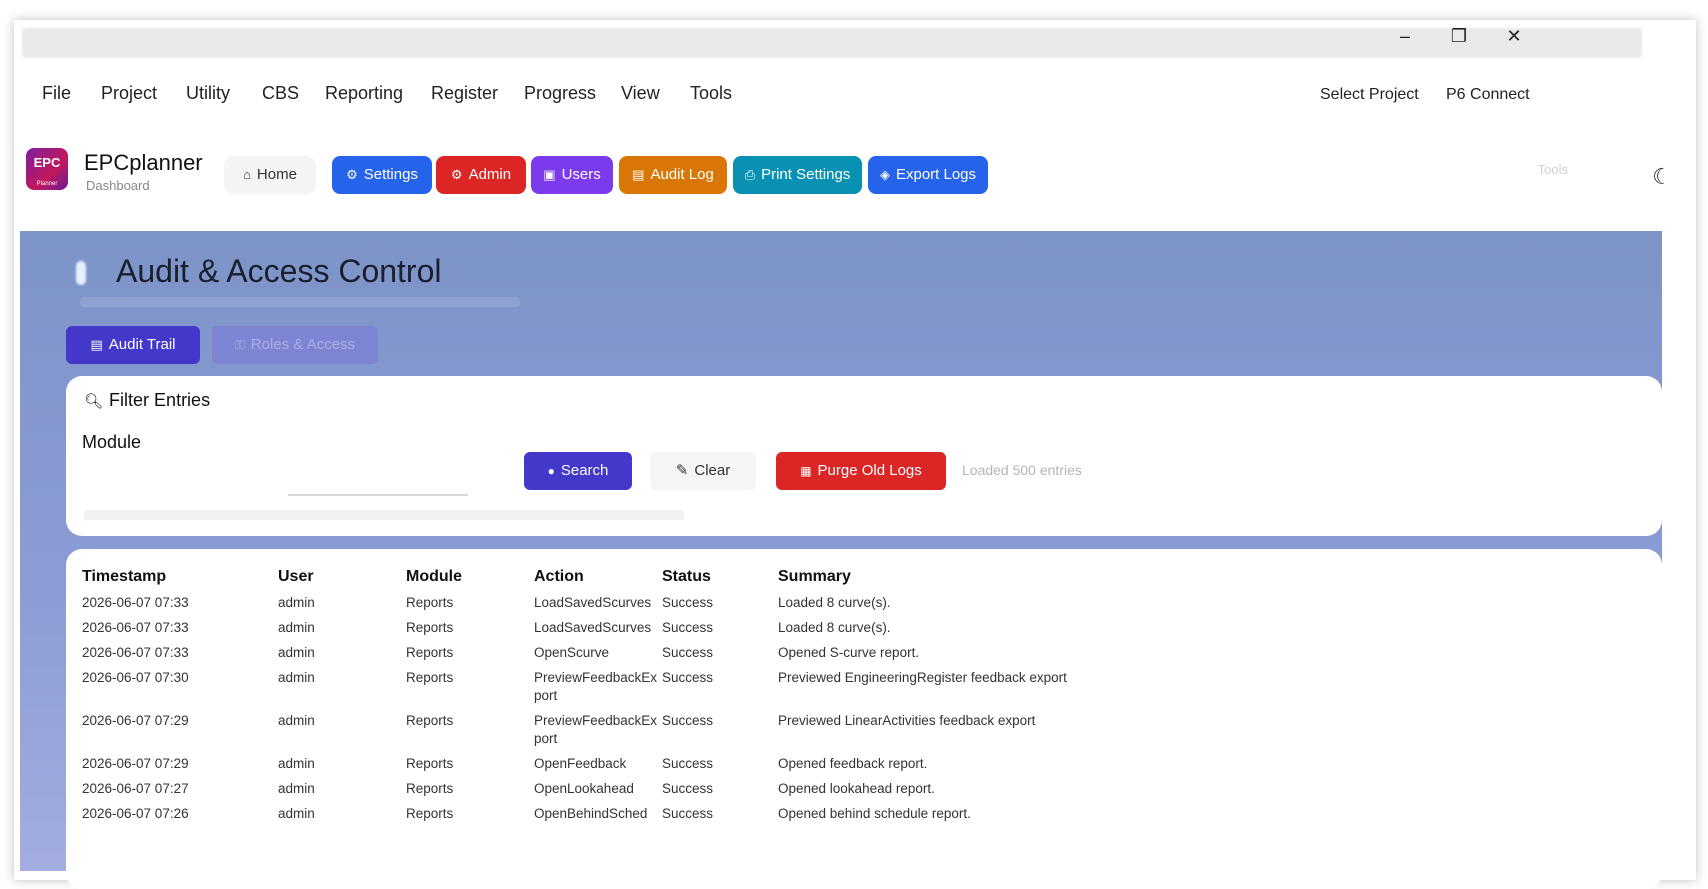  I want to click on restore-button: ❐, so click(1459, 36).